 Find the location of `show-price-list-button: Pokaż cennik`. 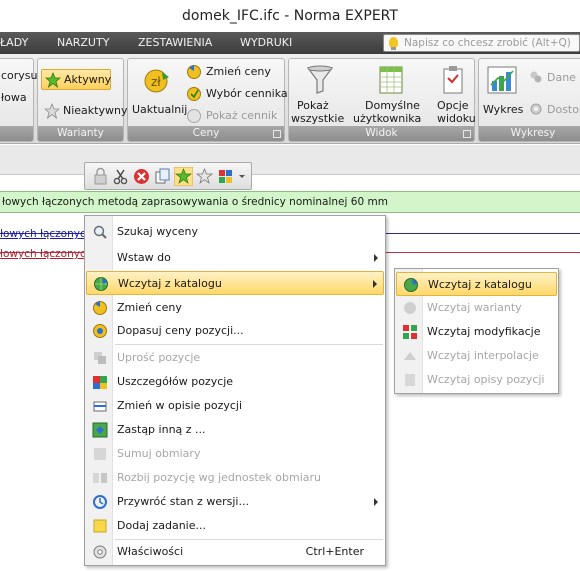

show-price-list-button: Pokaż cennik is located at coordinates (235, 116).